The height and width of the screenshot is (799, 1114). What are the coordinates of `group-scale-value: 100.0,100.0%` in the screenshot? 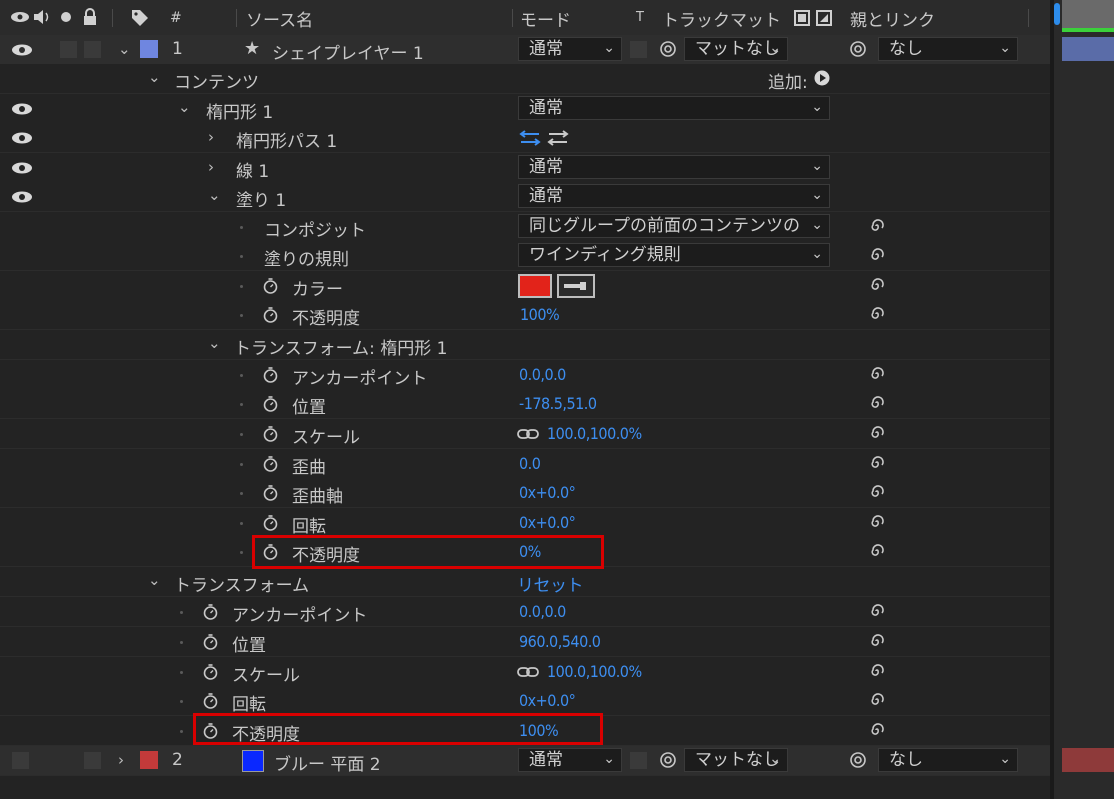 It's located at (594, 433).